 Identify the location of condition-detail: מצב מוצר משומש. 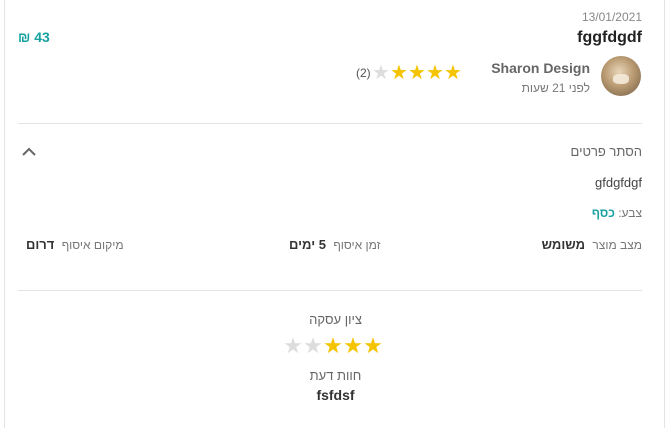
(592, 244).